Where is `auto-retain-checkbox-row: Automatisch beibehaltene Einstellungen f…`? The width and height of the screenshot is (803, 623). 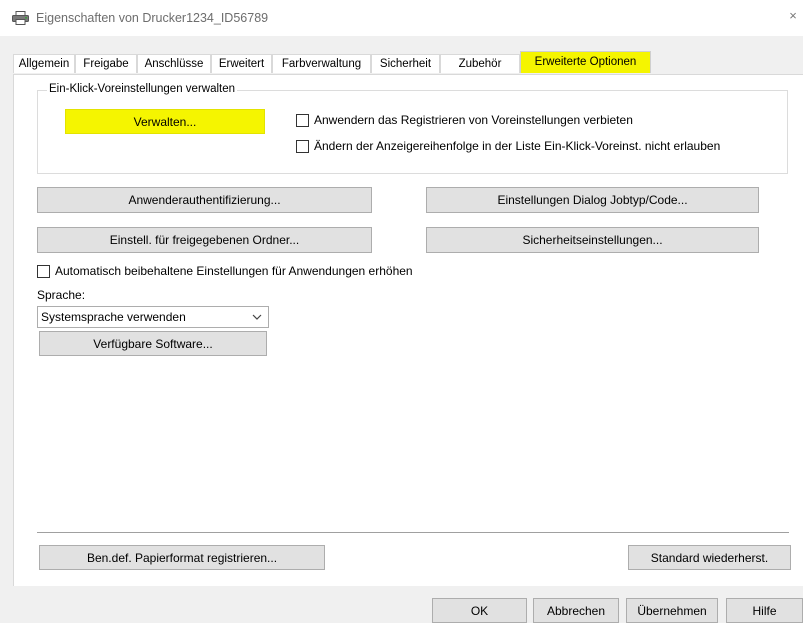 auto-retain-checkbox-row: Automatisch beibehaltene Einstellungen f… is located at coordinates (252, 272).